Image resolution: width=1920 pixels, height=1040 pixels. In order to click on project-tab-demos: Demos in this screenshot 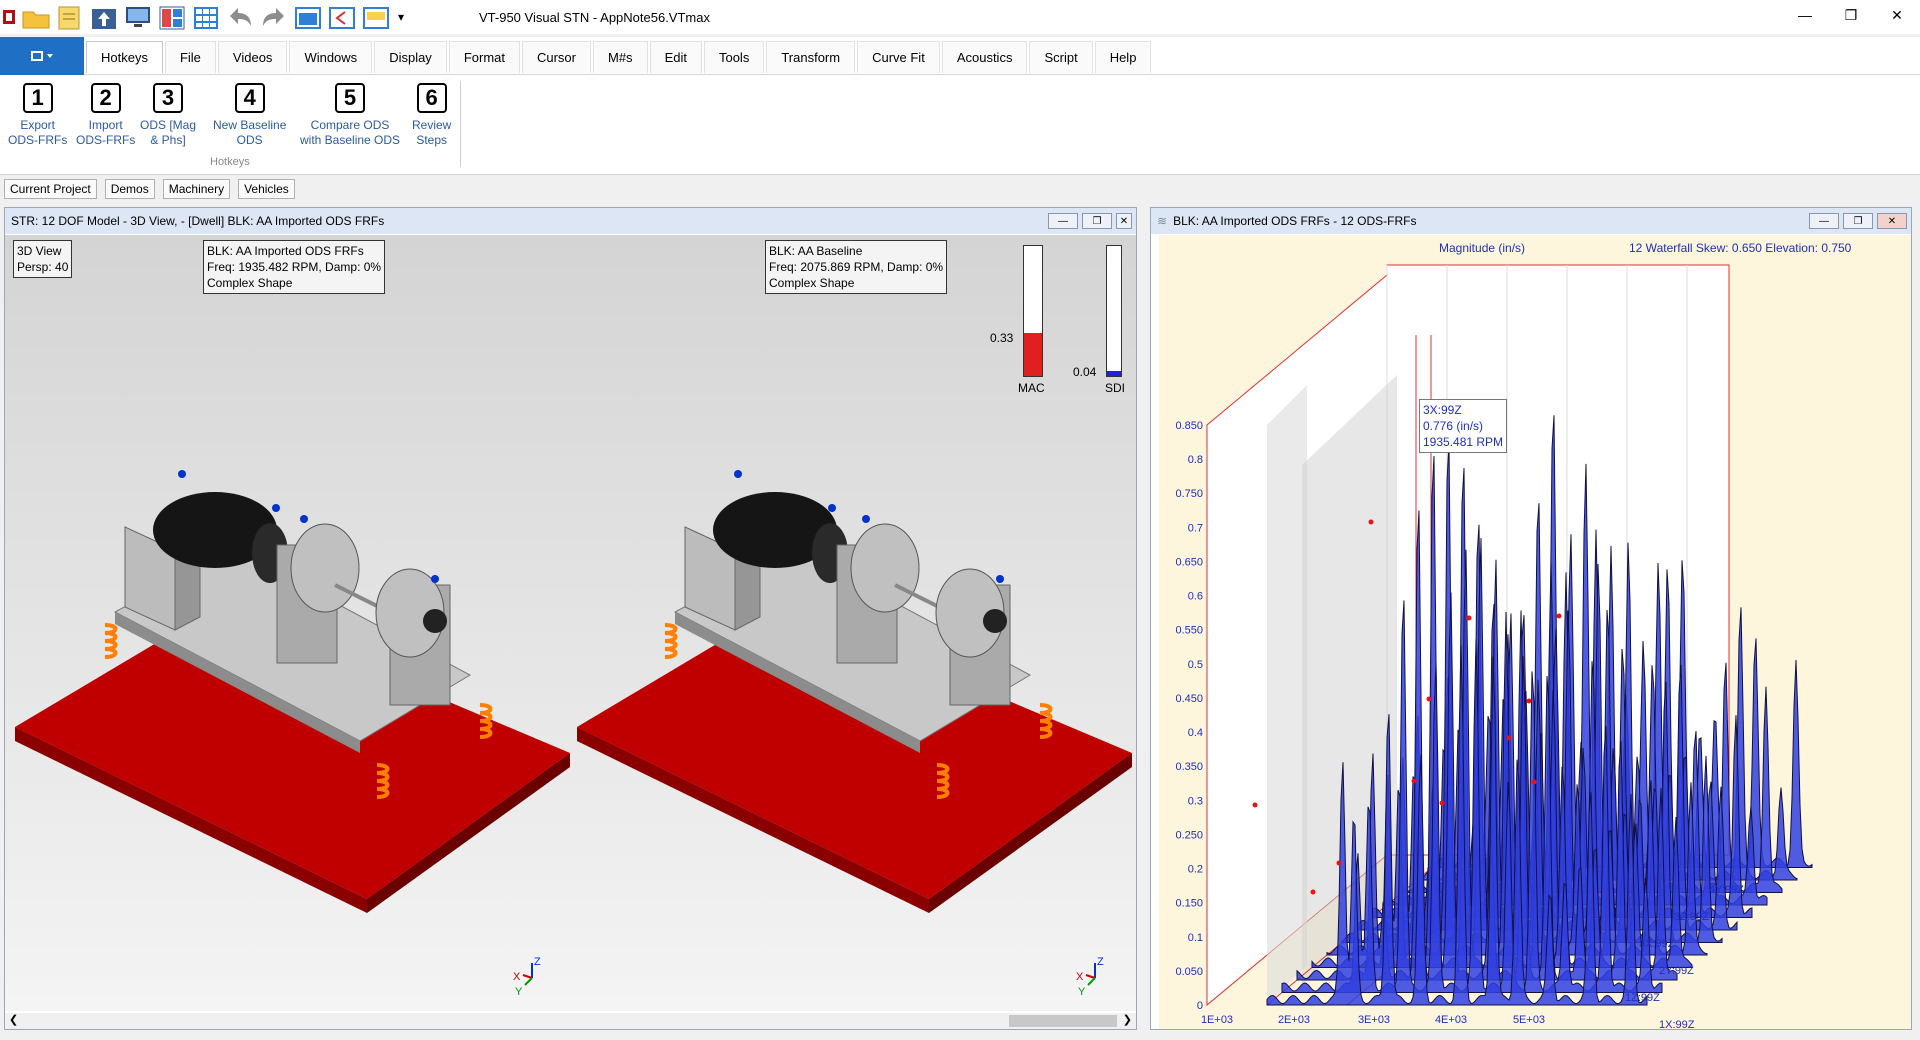, I will do `click(129, 189)`.